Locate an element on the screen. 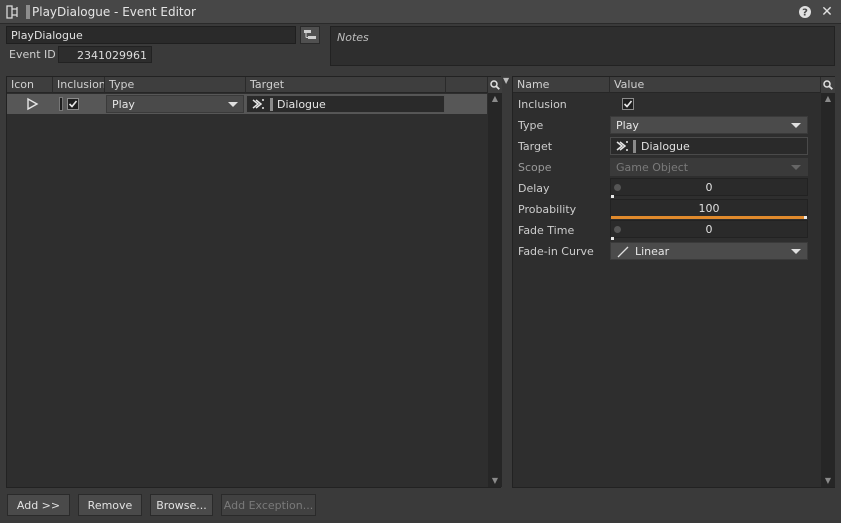  prop-label-scope: Scope is located at coordinates (535, 167).